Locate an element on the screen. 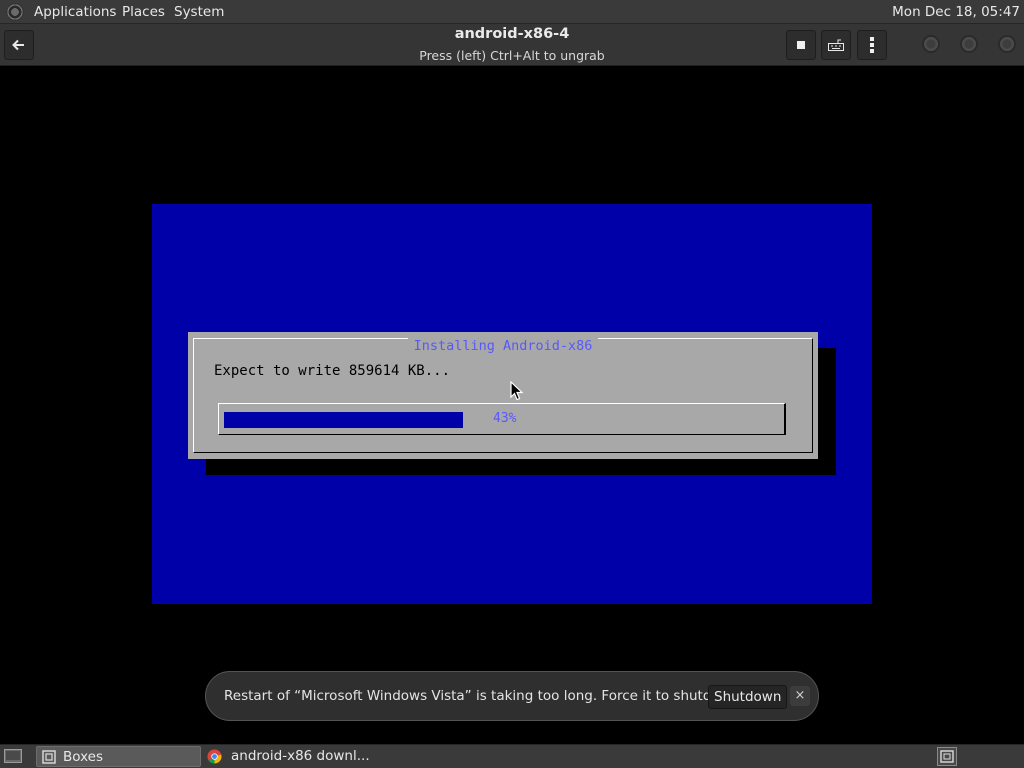  task-boxes: Boxes is located at coordinates (118, 756).